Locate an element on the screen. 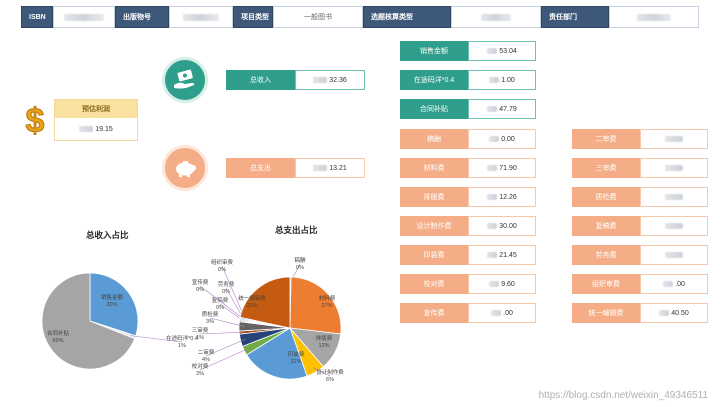 The image size is (720, 407). cost-item-label: 稿酬 is located at coordinates (434, 139).